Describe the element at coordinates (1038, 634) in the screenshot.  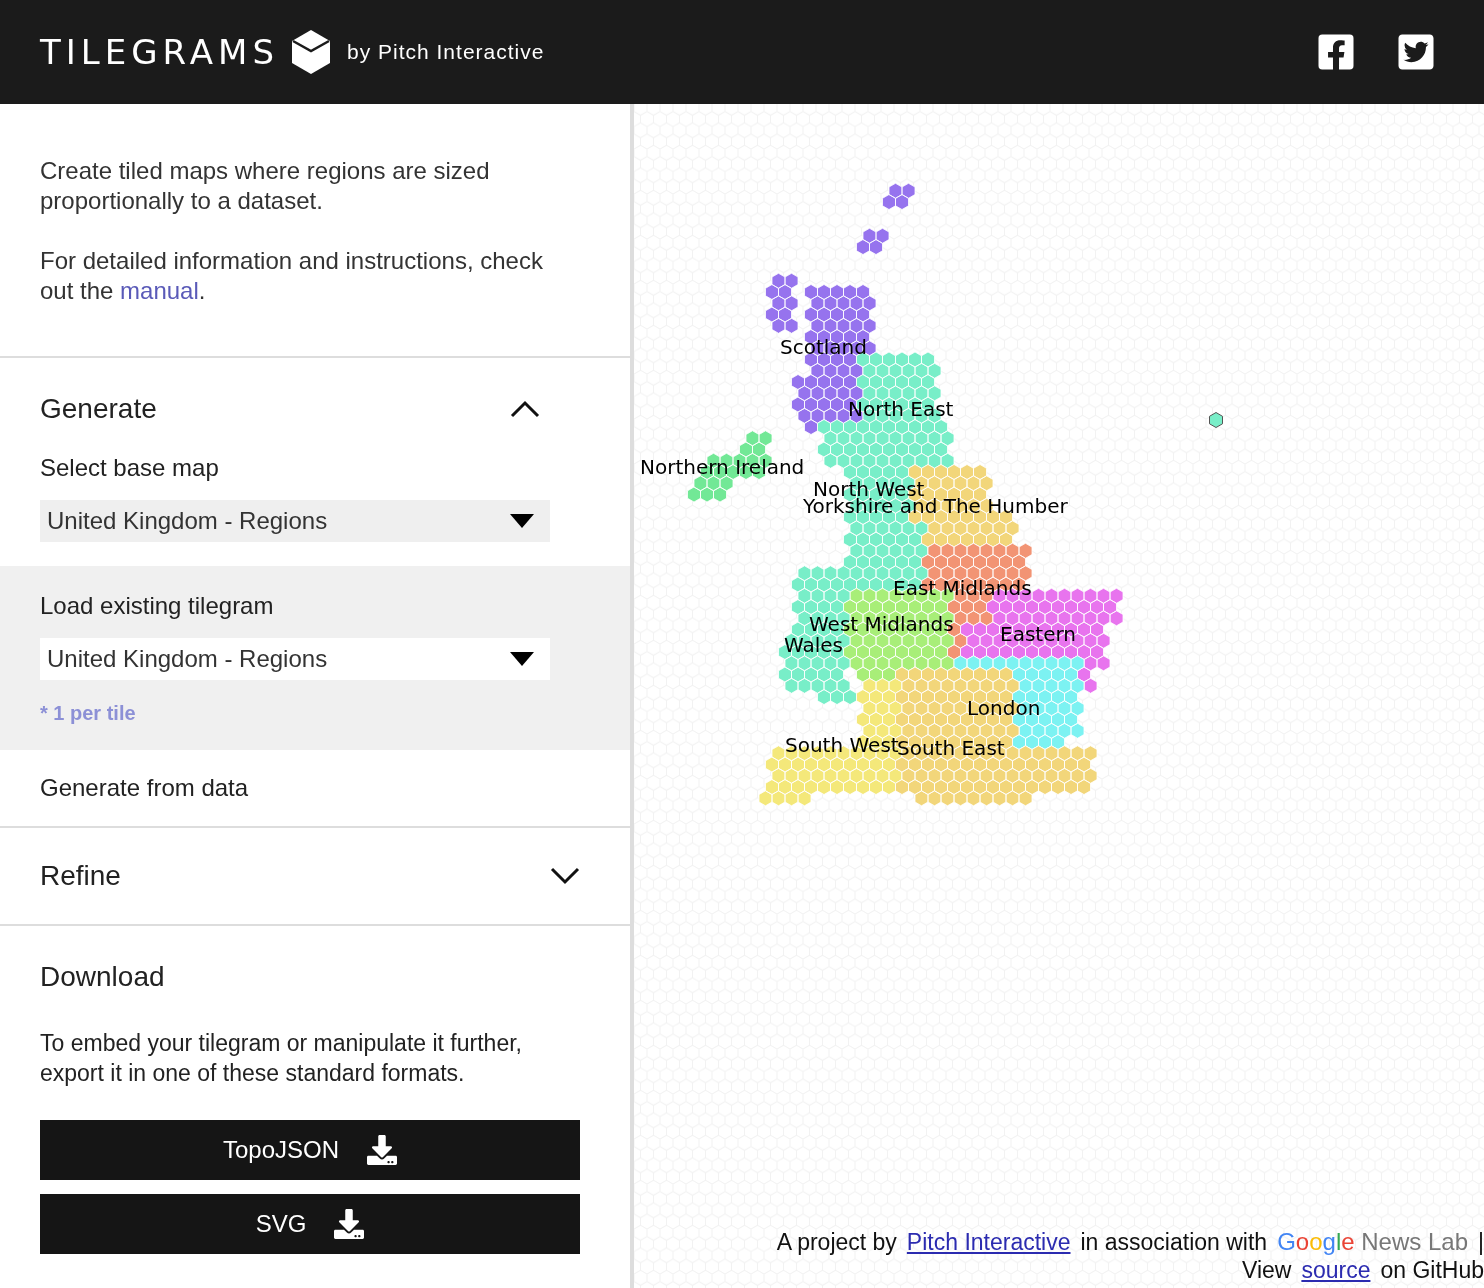
I see `region-label: Eastern` at that location.